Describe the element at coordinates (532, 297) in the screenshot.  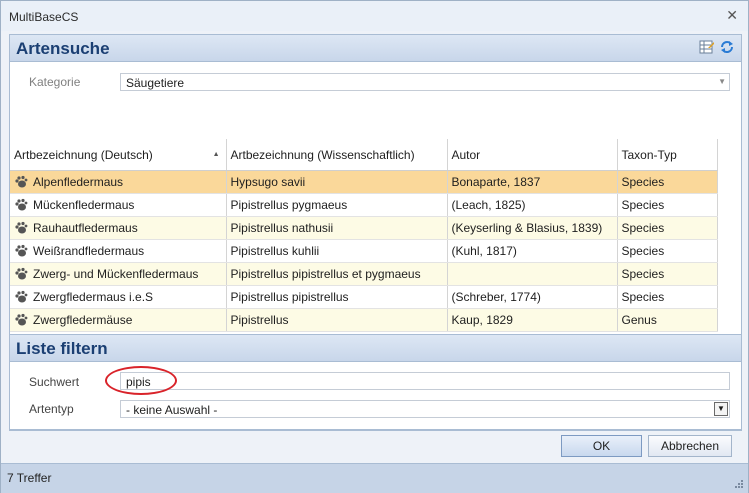
I see `cell-author: (Schreber, 1774)` at that location.